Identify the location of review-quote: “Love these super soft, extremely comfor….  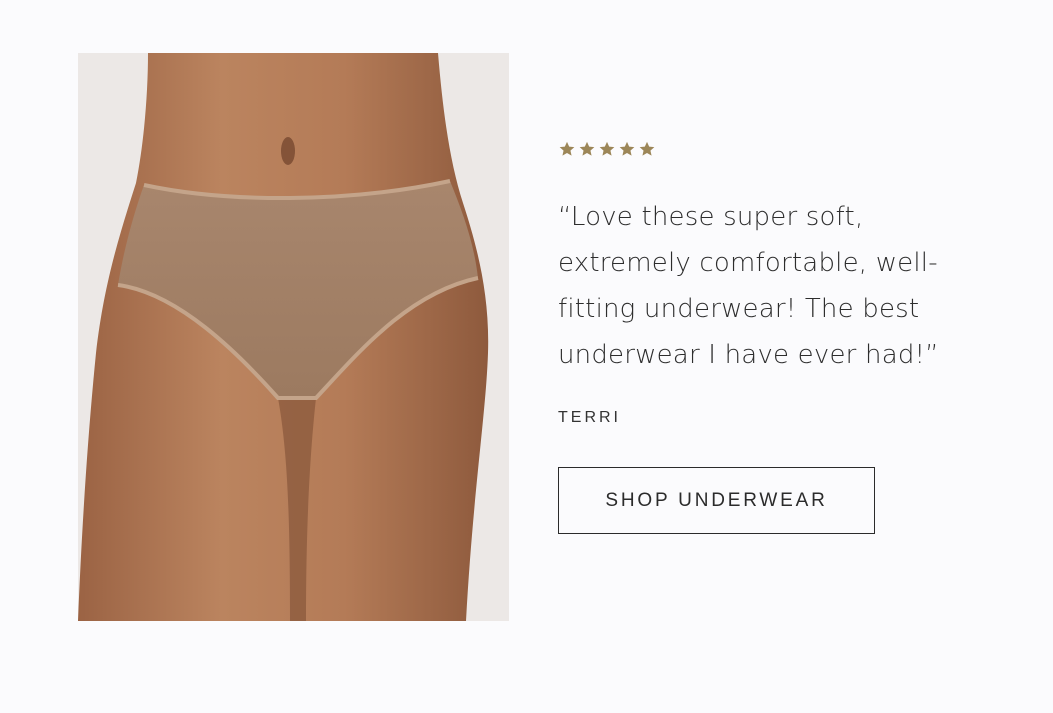
(748, 286).